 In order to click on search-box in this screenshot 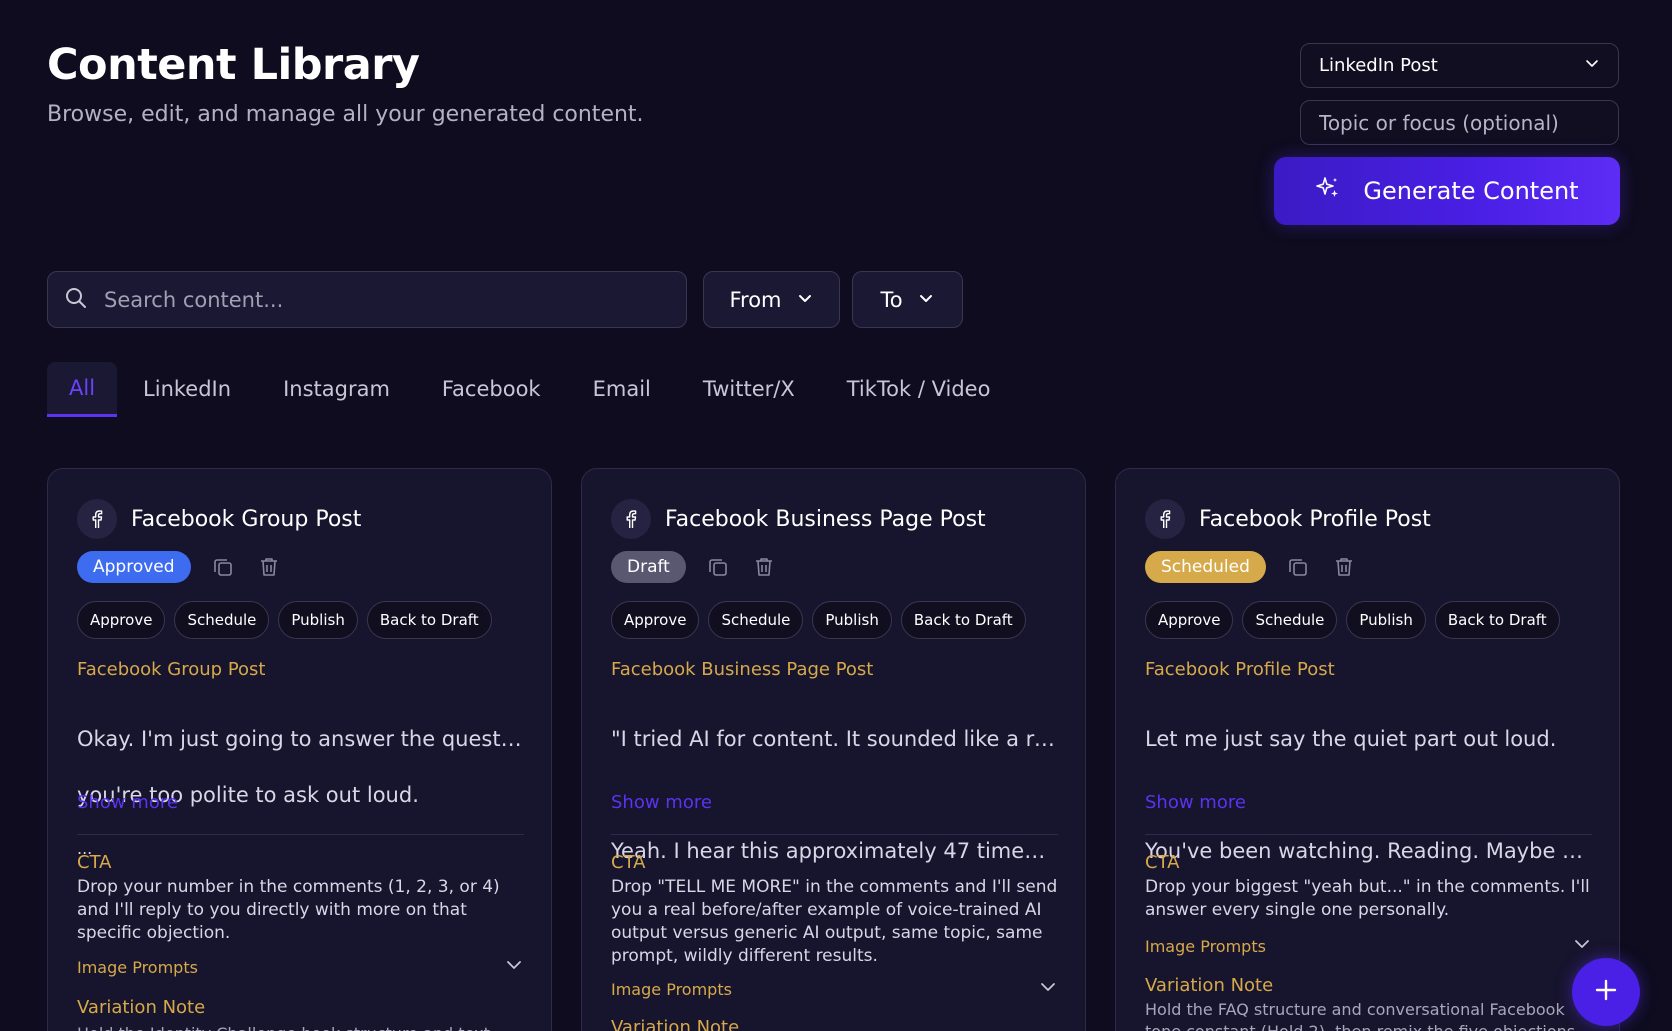, I will do `click(367, 299)`.